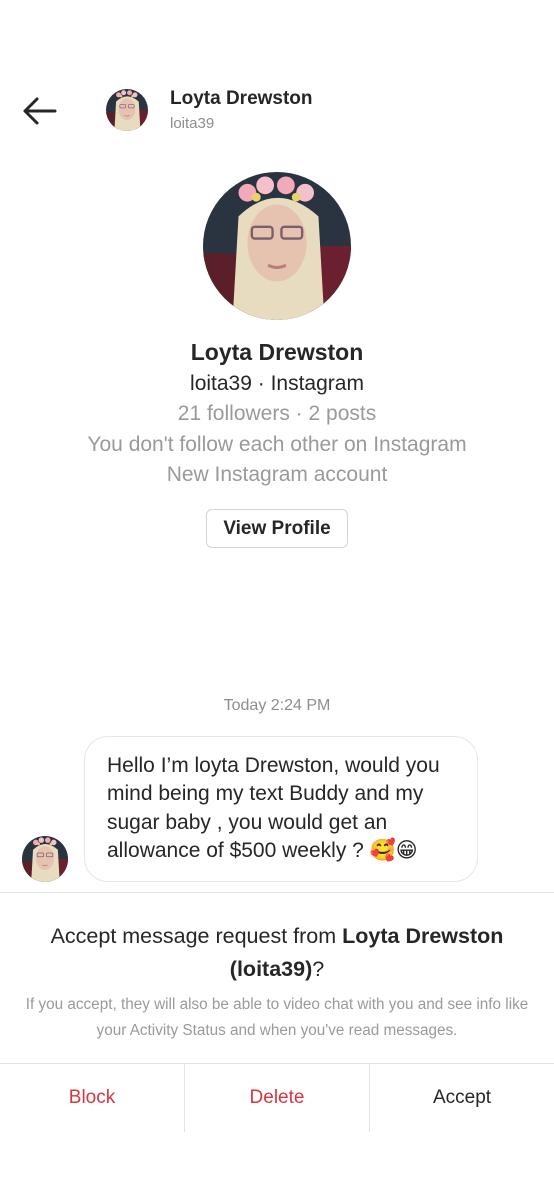 The width and height of the screenshot is (554, 1200). Describe the element at coordinates (277, 352) in the screenshot. I see `profile-name: Loyta Drewston` at that location.